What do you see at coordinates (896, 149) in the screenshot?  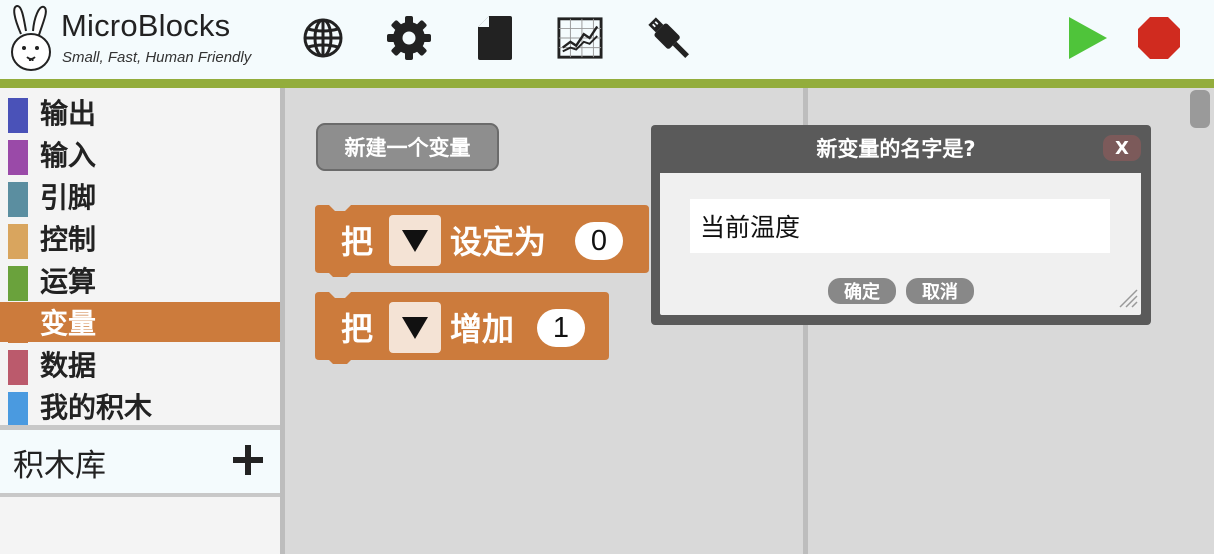 I see `dialog-title: 新变量的名字是?` at bounding box center [896, 149].